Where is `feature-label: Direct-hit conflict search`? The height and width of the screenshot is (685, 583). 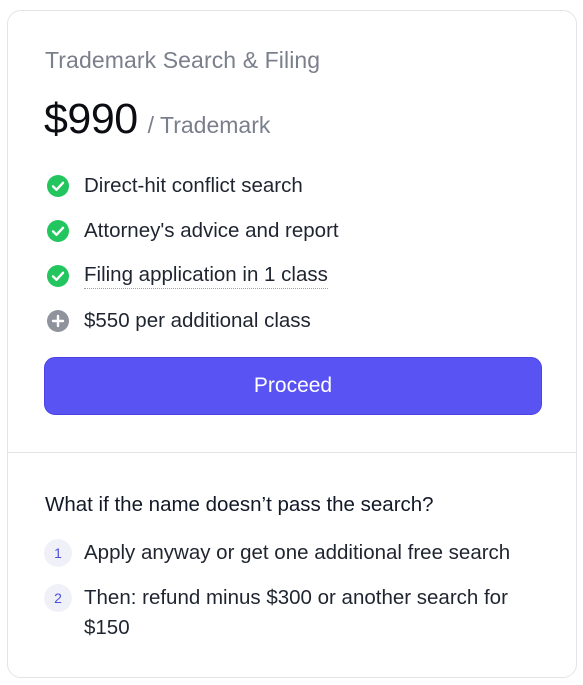
feature-label: Direct-hit conflict search is located at coordinates (193, 185).